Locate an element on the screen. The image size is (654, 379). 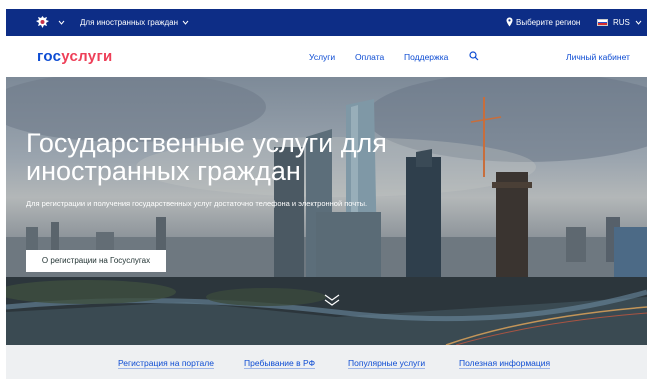
gosuslugi-logo: госуслуги is located at coordinates (75, 57).